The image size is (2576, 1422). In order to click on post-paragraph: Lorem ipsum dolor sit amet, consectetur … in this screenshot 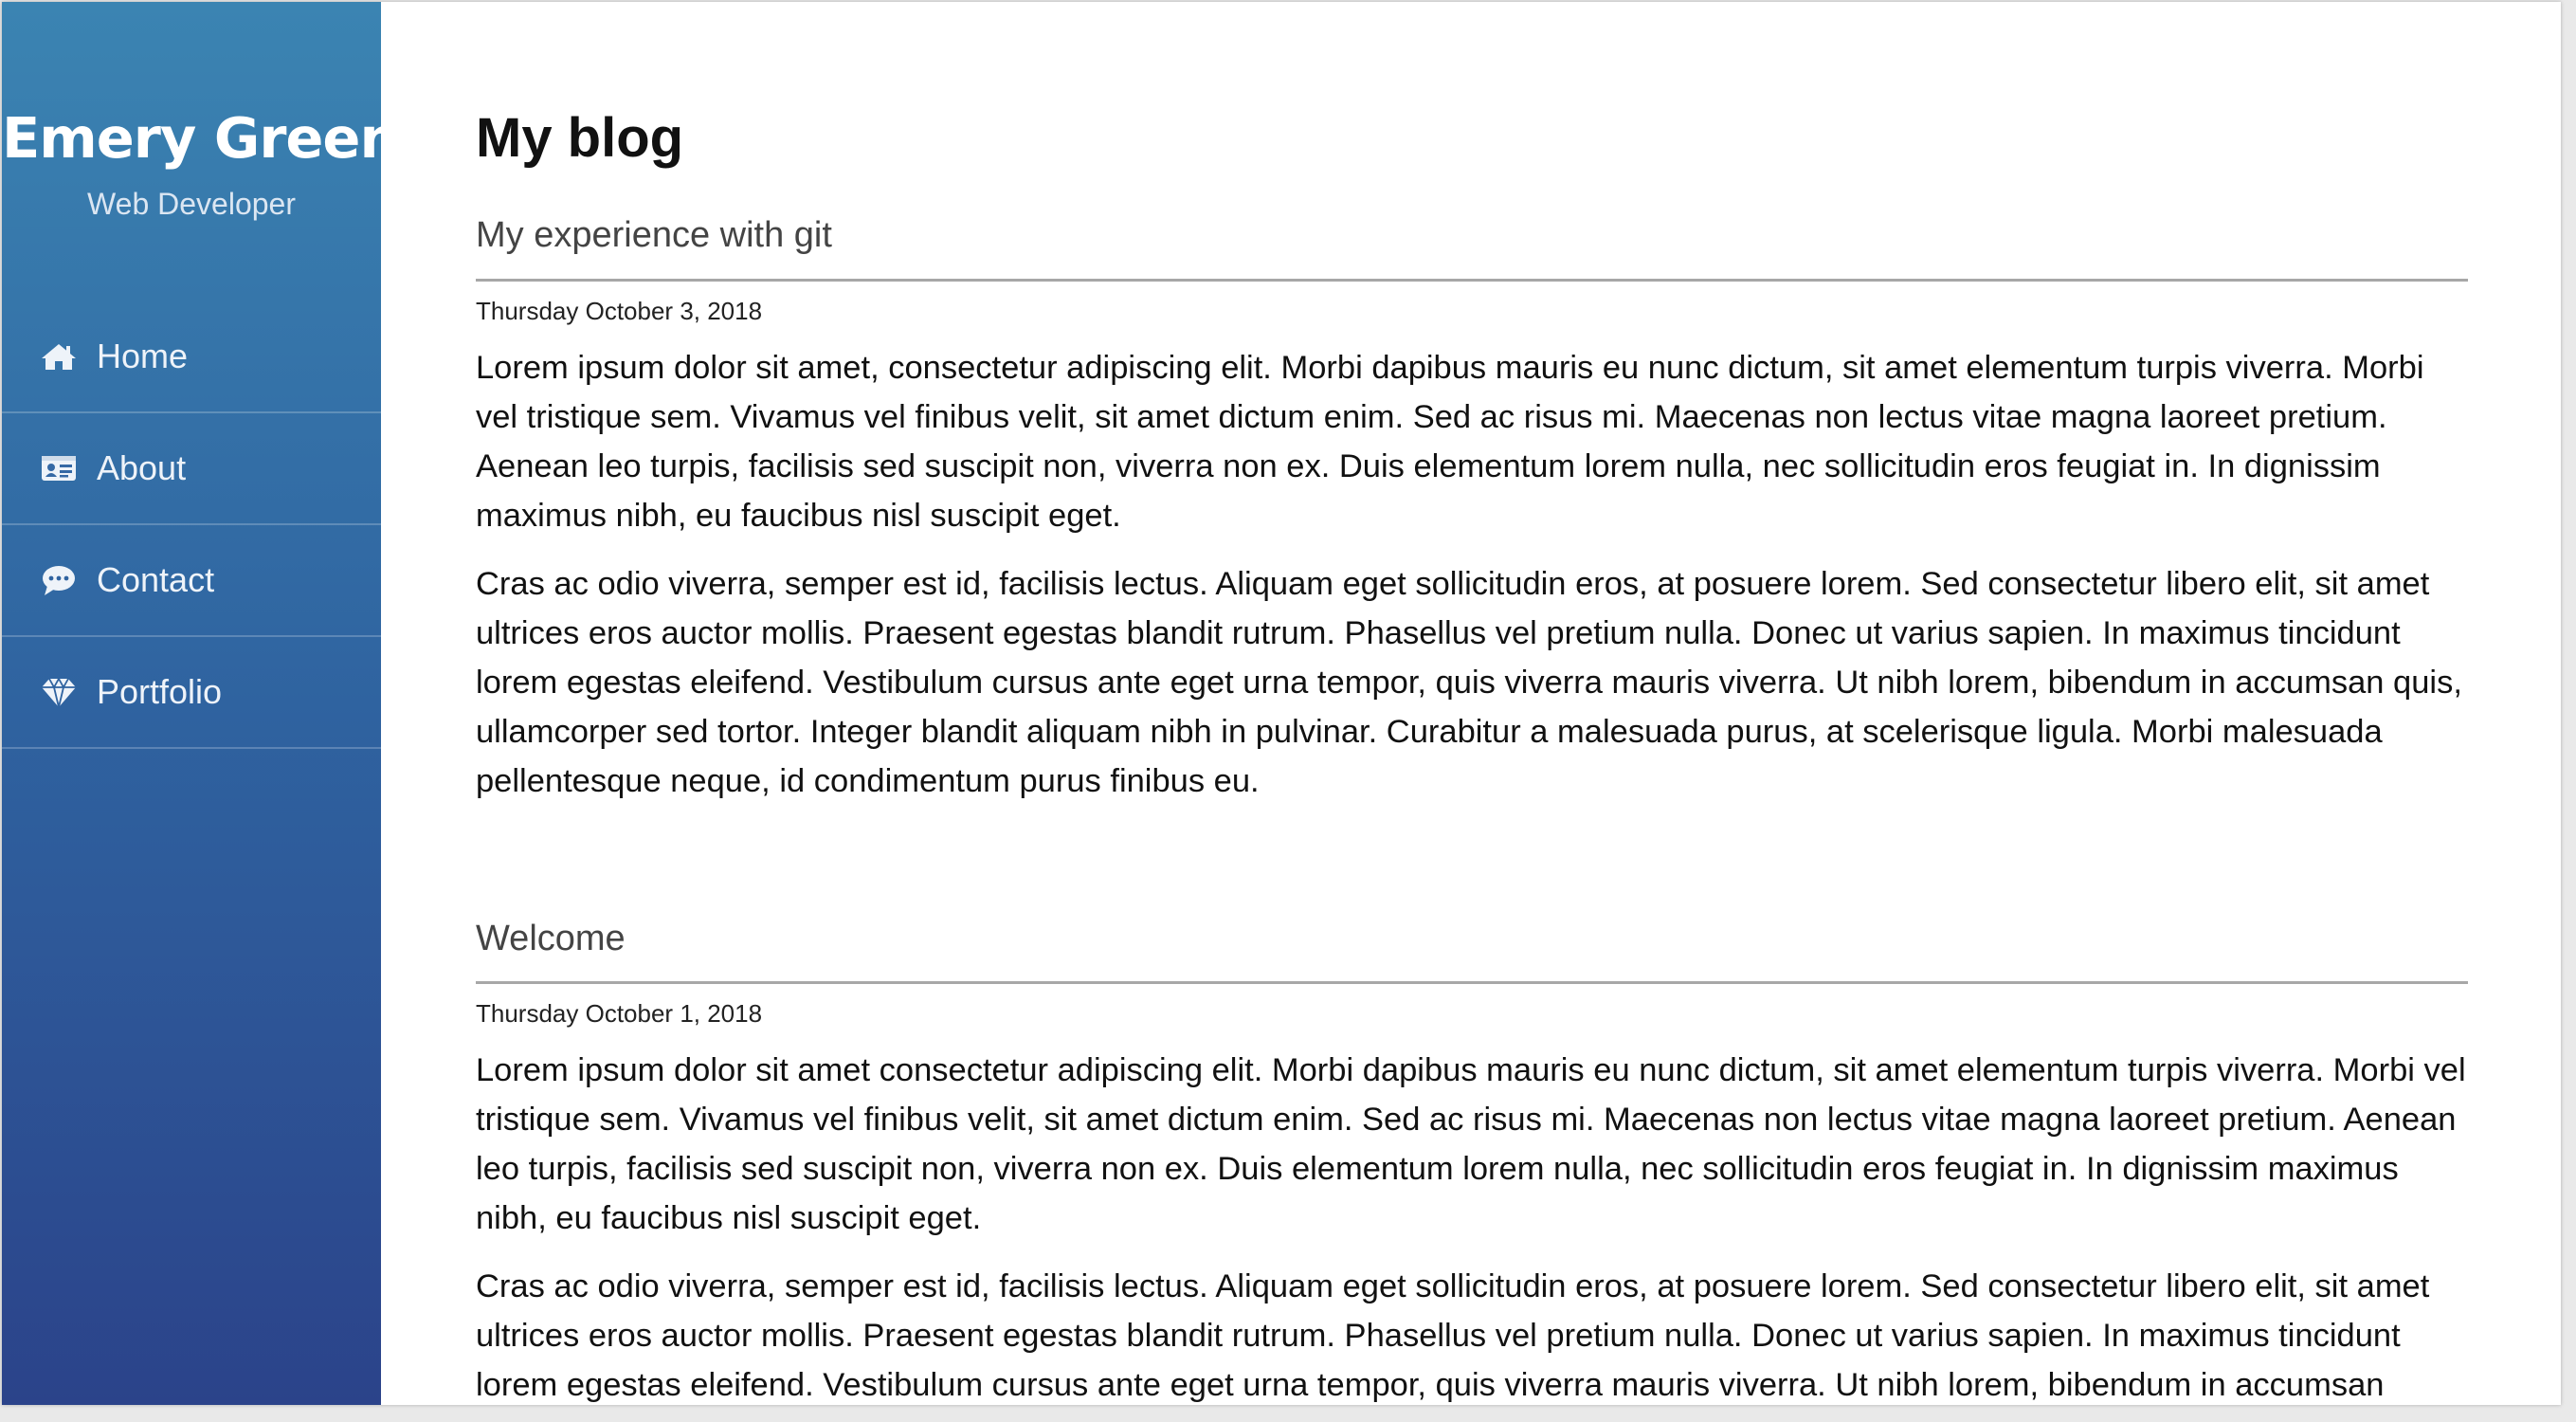, I will do `click(1450, 441)`.